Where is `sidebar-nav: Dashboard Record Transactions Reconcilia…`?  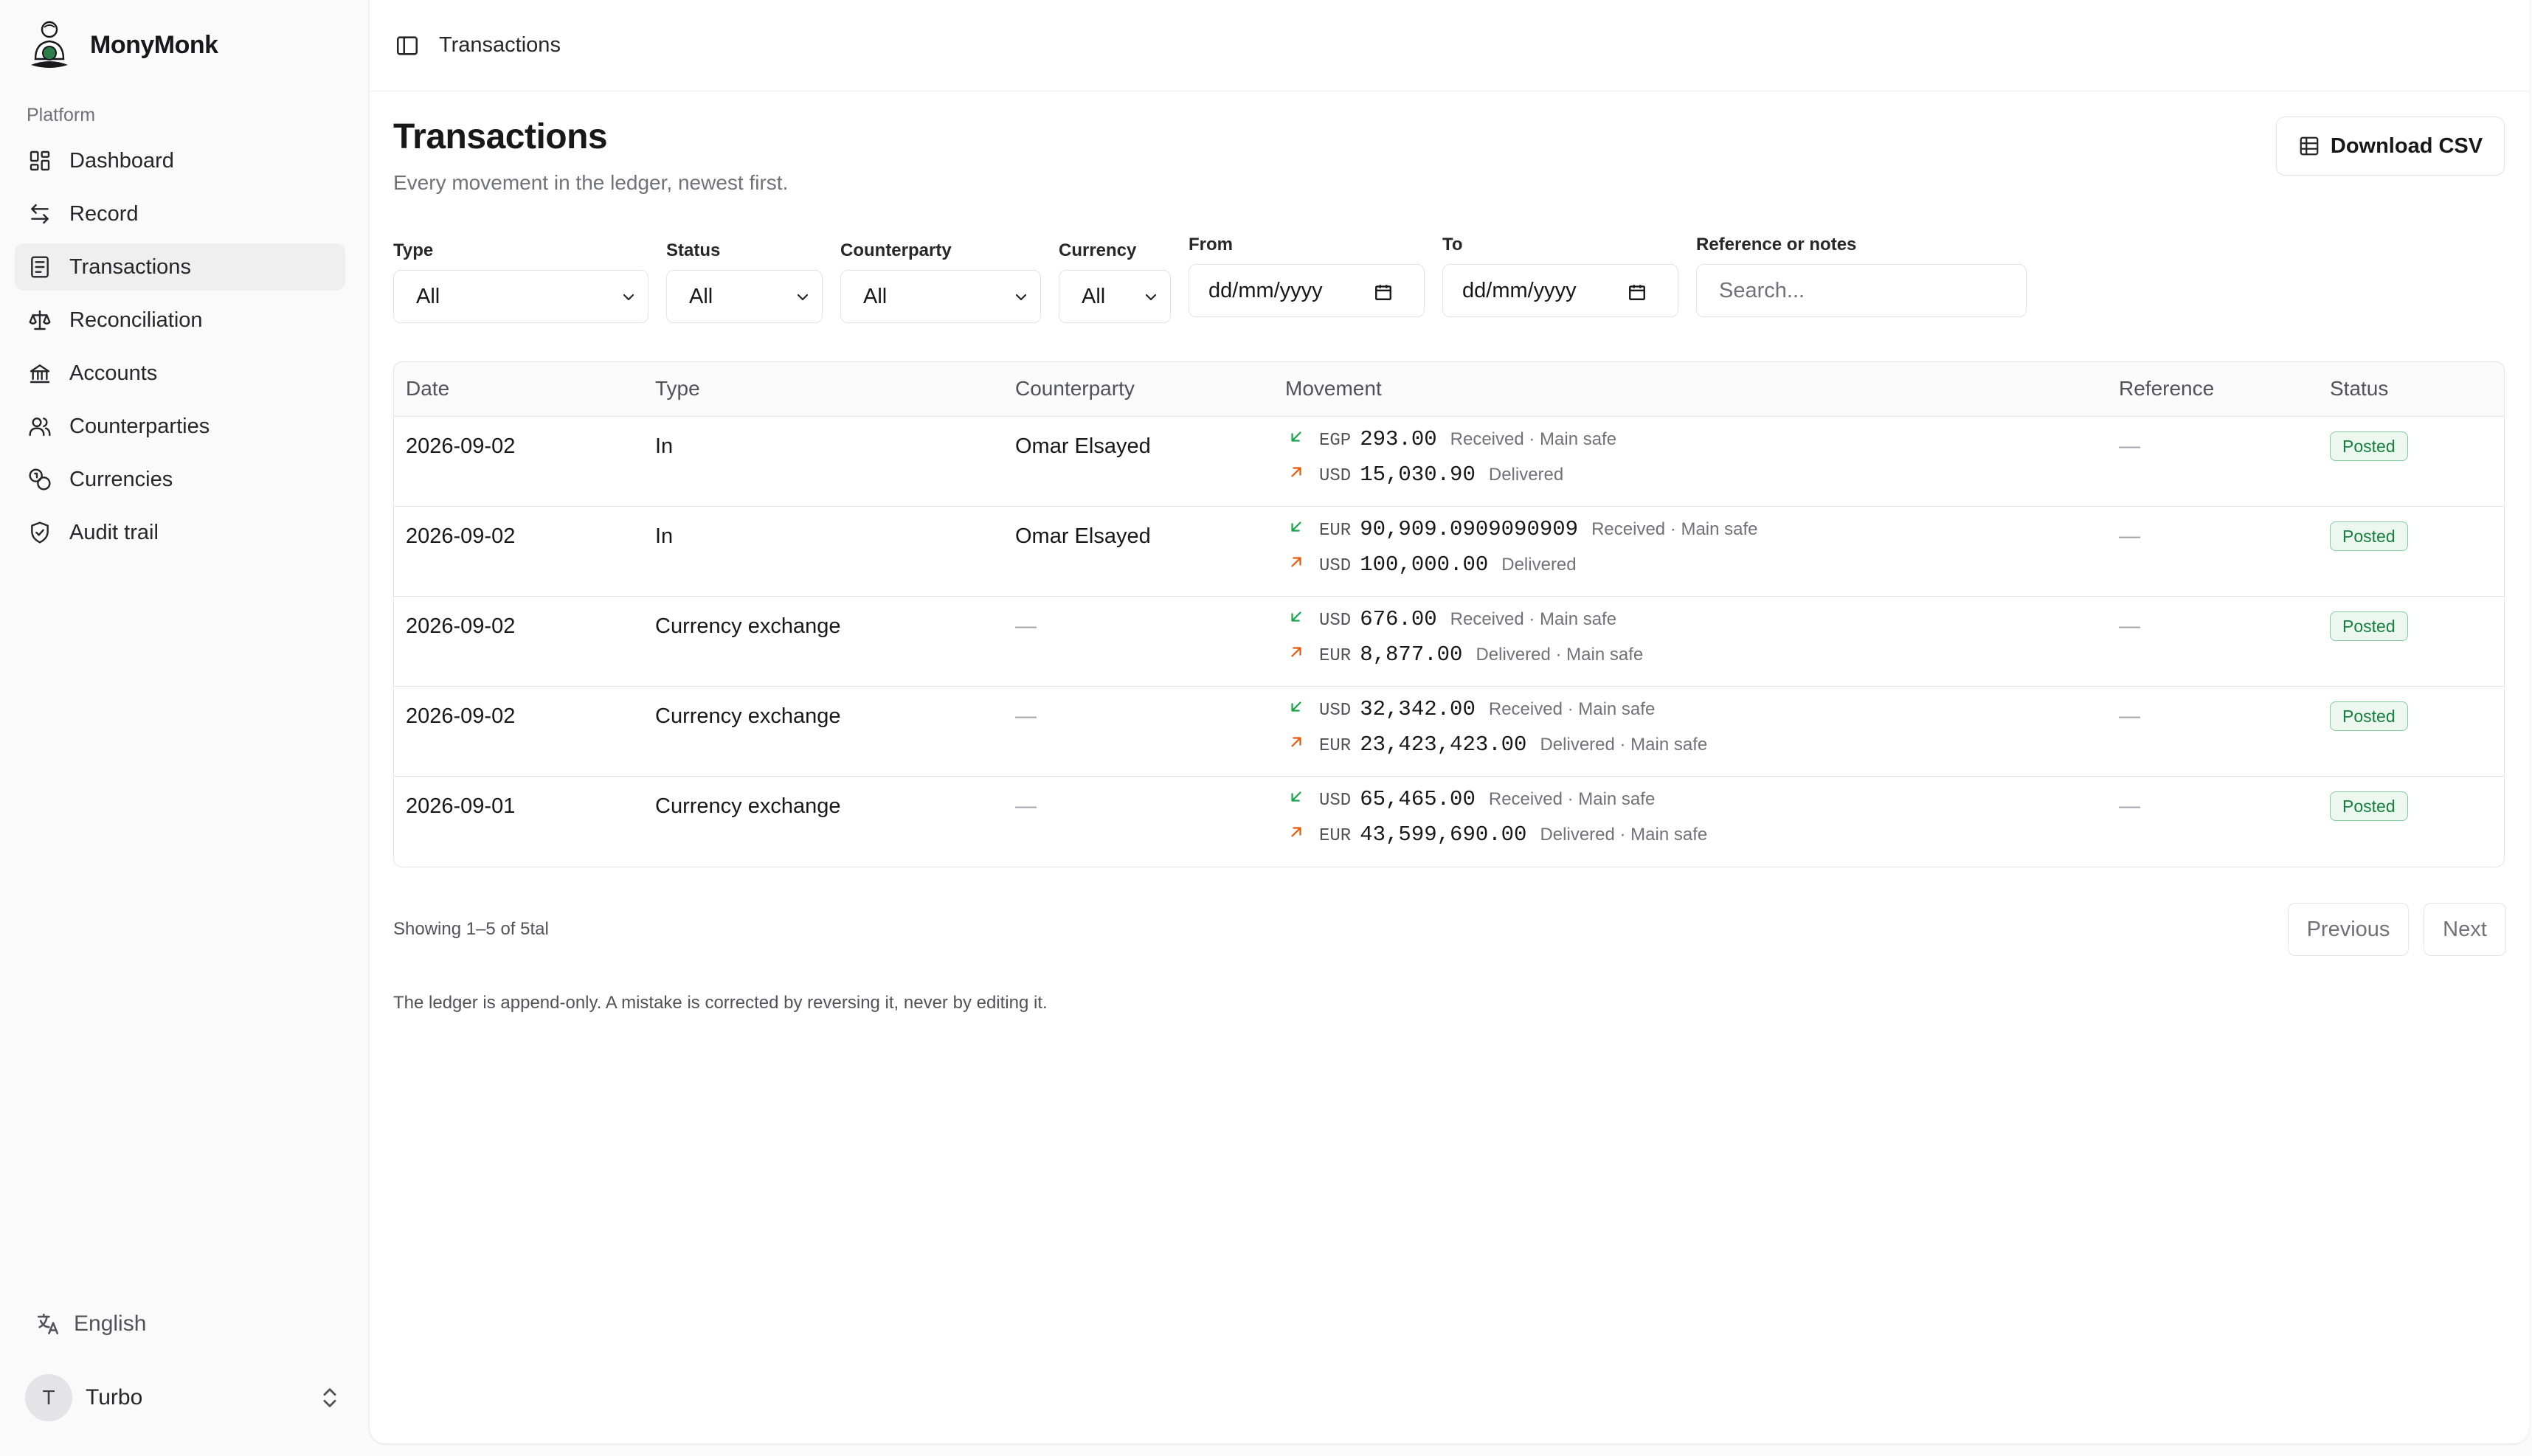
sidebar-nav: Dashboard Record Transactions Reconcilia… is located at coordinates (180, 349).